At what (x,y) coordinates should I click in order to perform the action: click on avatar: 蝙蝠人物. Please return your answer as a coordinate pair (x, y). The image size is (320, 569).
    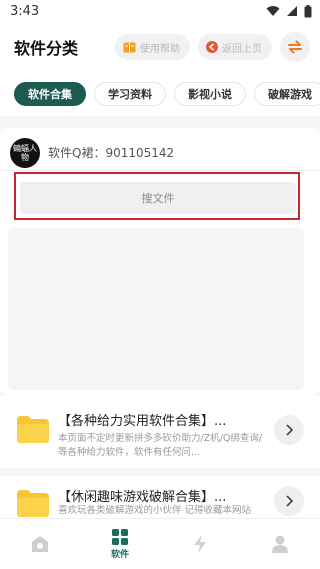
    Looking at the image, I should click on (25, 153).